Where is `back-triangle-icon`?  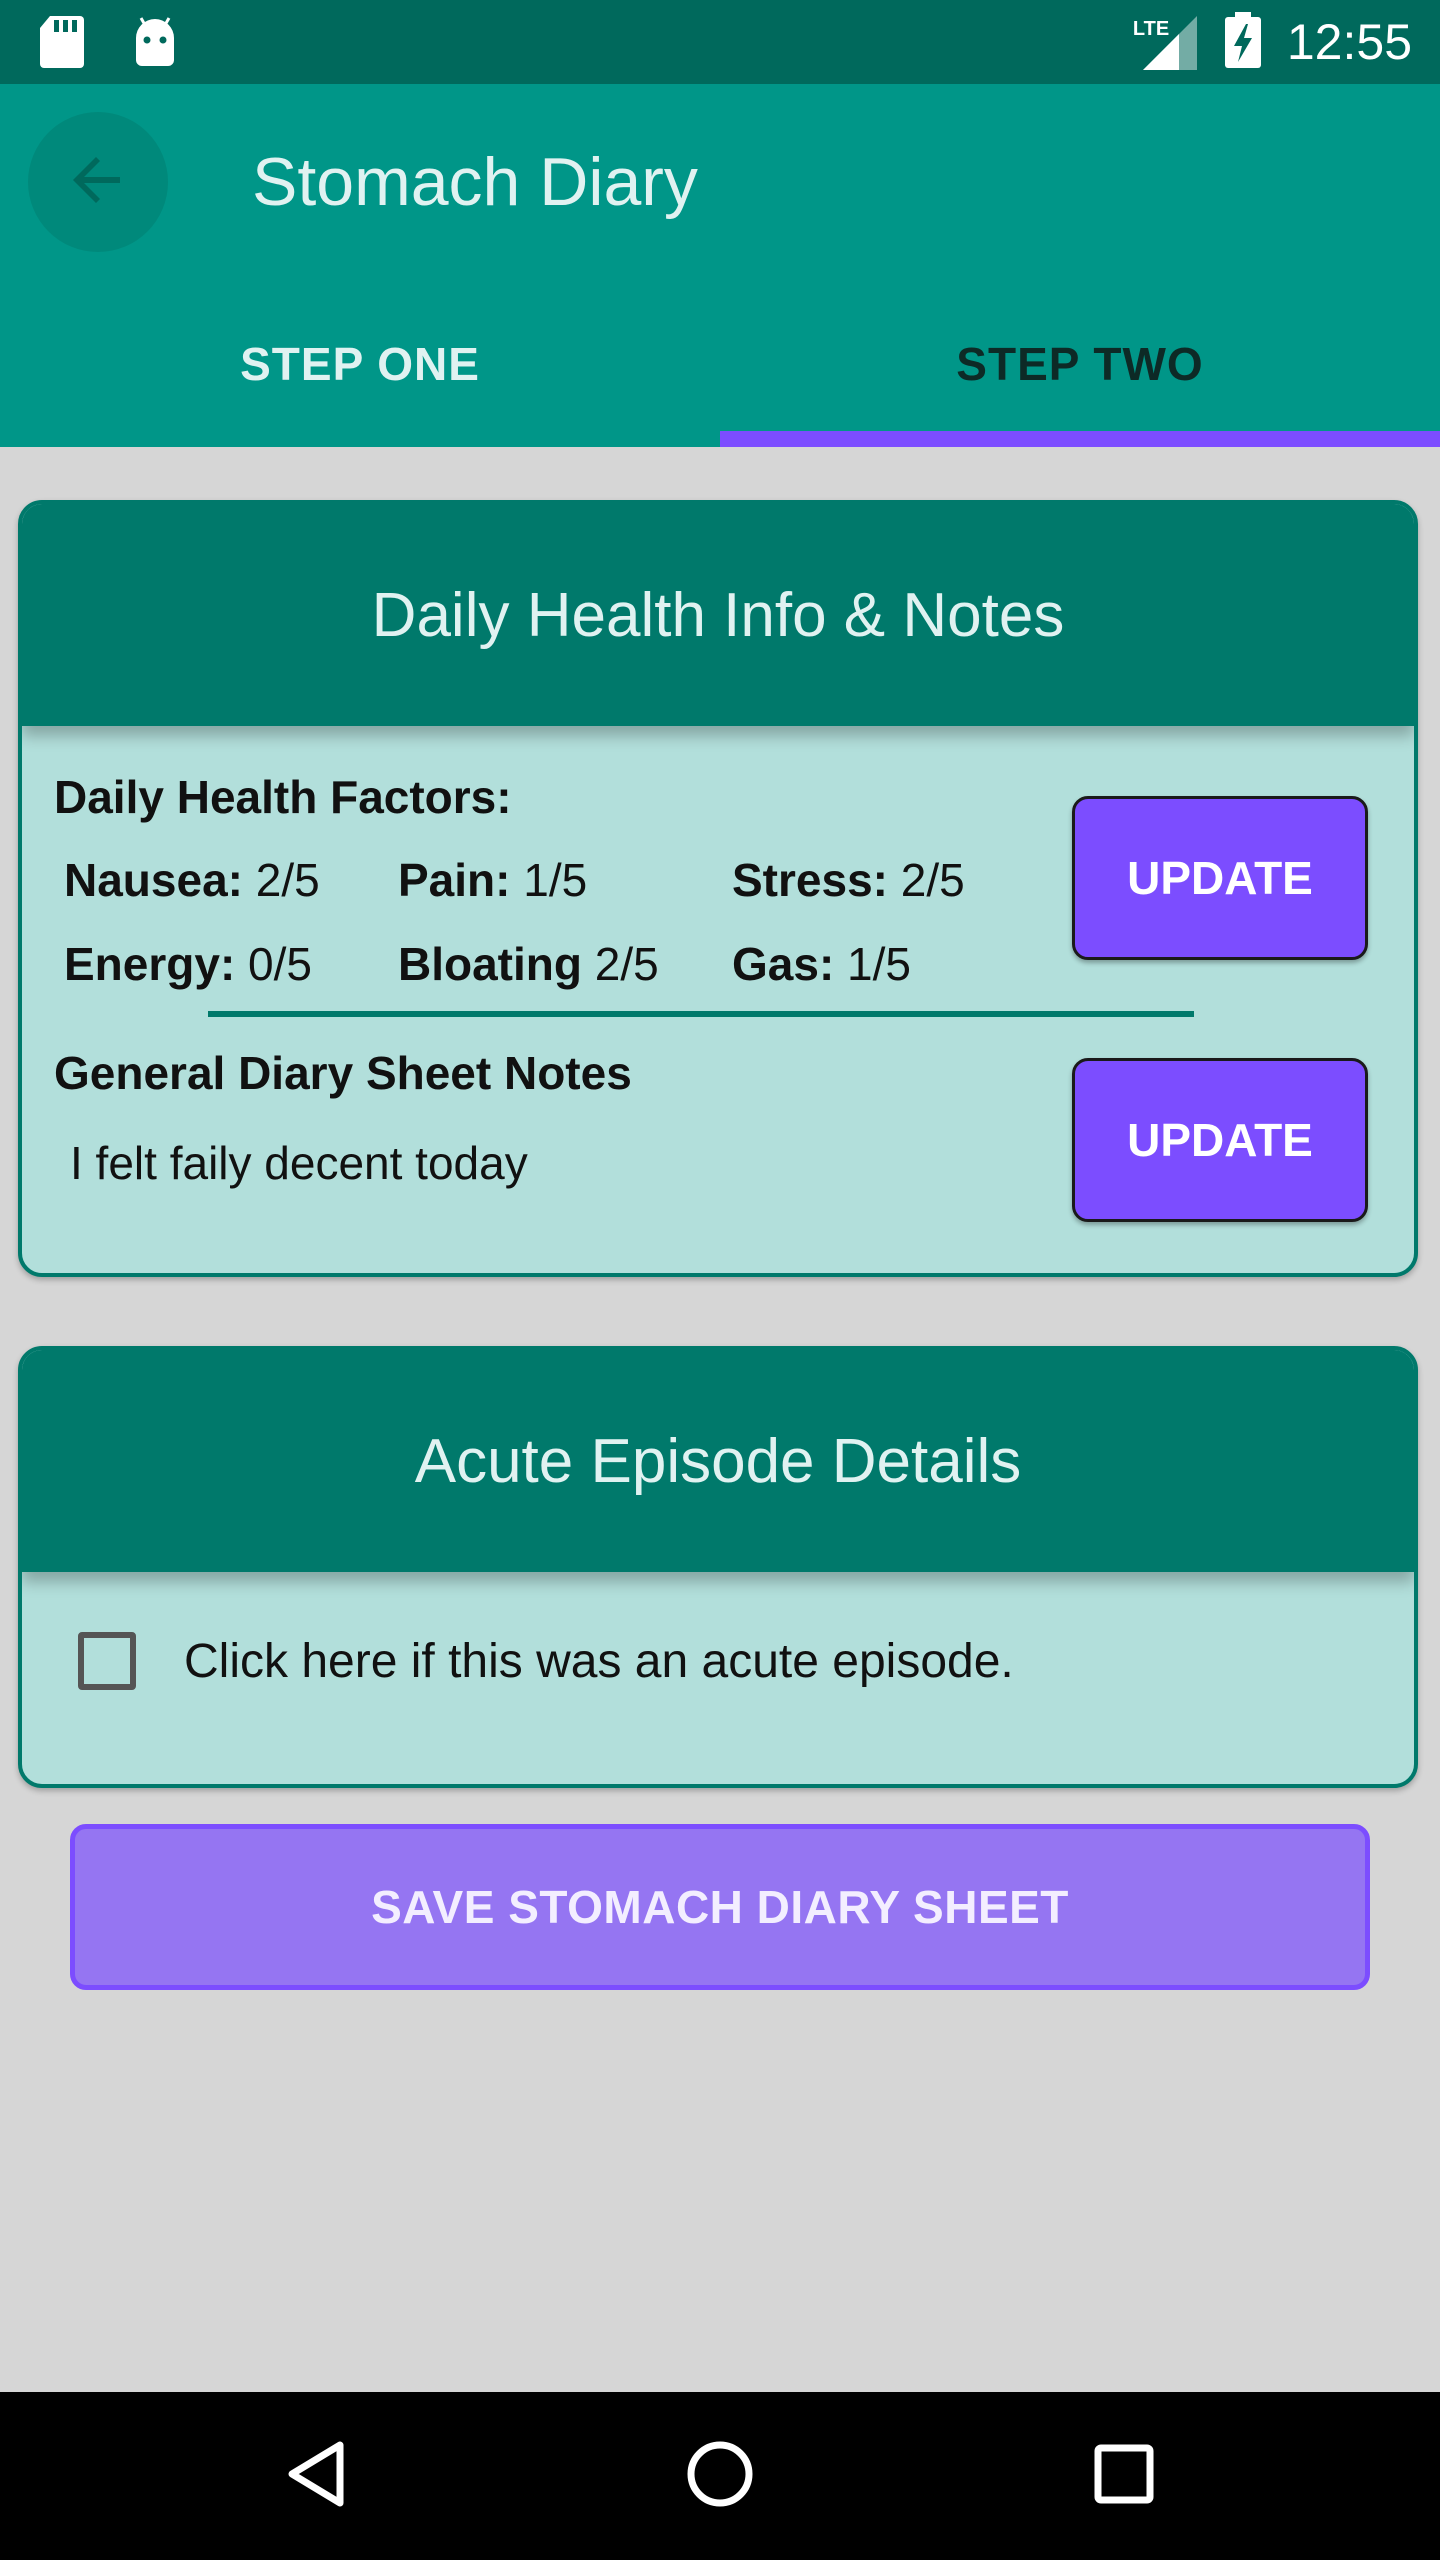 back-triangle-icon is located at coordinates (316, 2476).